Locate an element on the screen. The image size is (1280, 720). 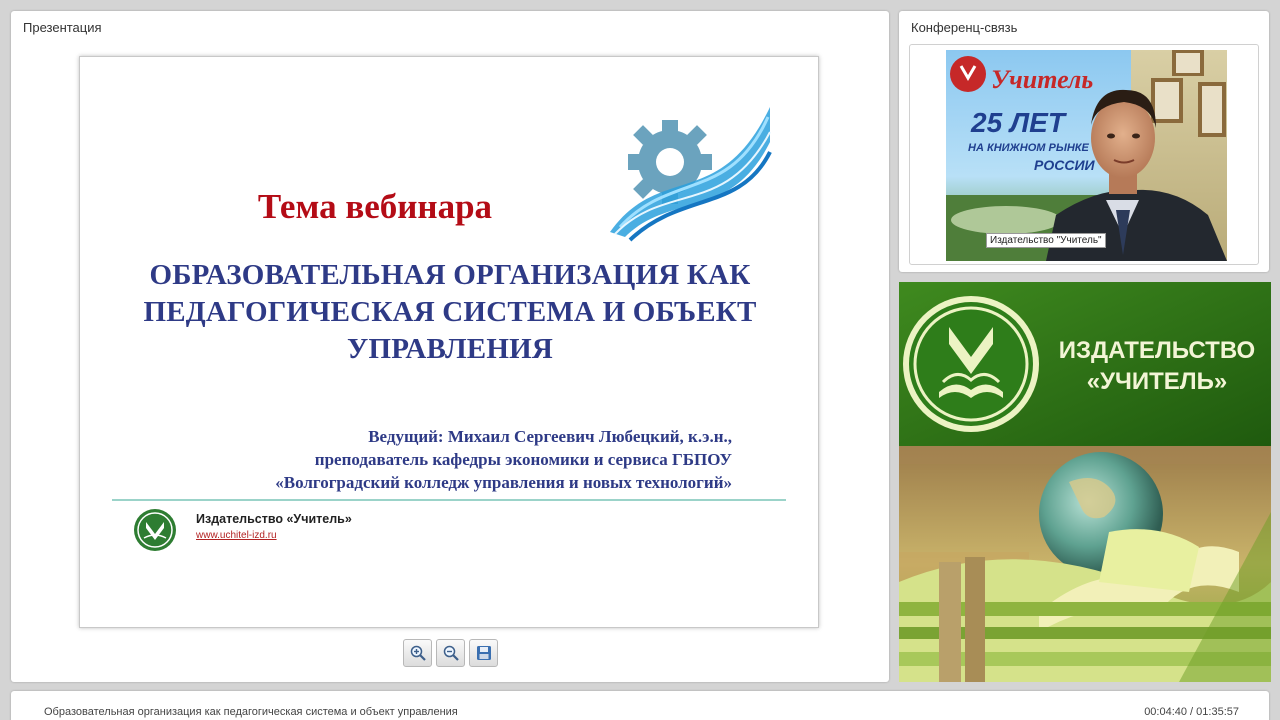
backdrop-line2: РОССИИ is located at coordinates (1065, 165).